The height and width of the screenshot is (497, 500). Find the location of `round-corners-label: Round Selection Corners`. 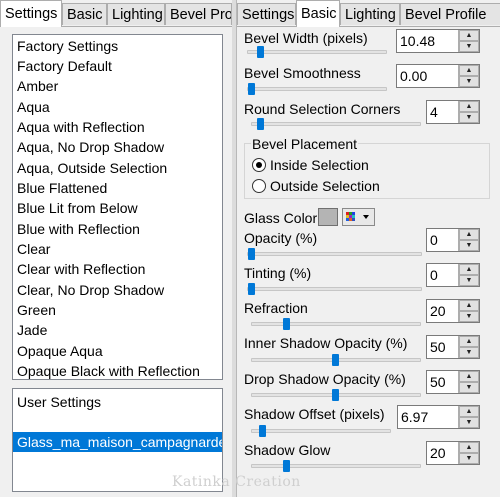

round-corners-label: Round Selection Corners is located at coordinates (322, 109).